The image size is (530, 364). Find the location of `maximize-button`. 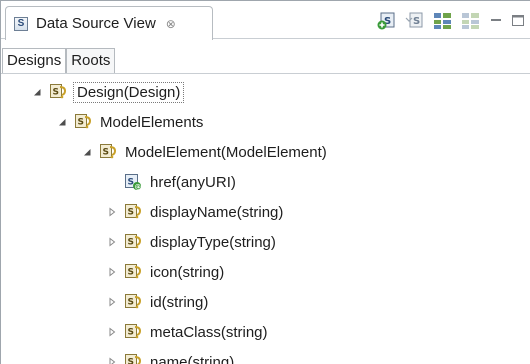

maximize-button is located at coordinates (518, 21).